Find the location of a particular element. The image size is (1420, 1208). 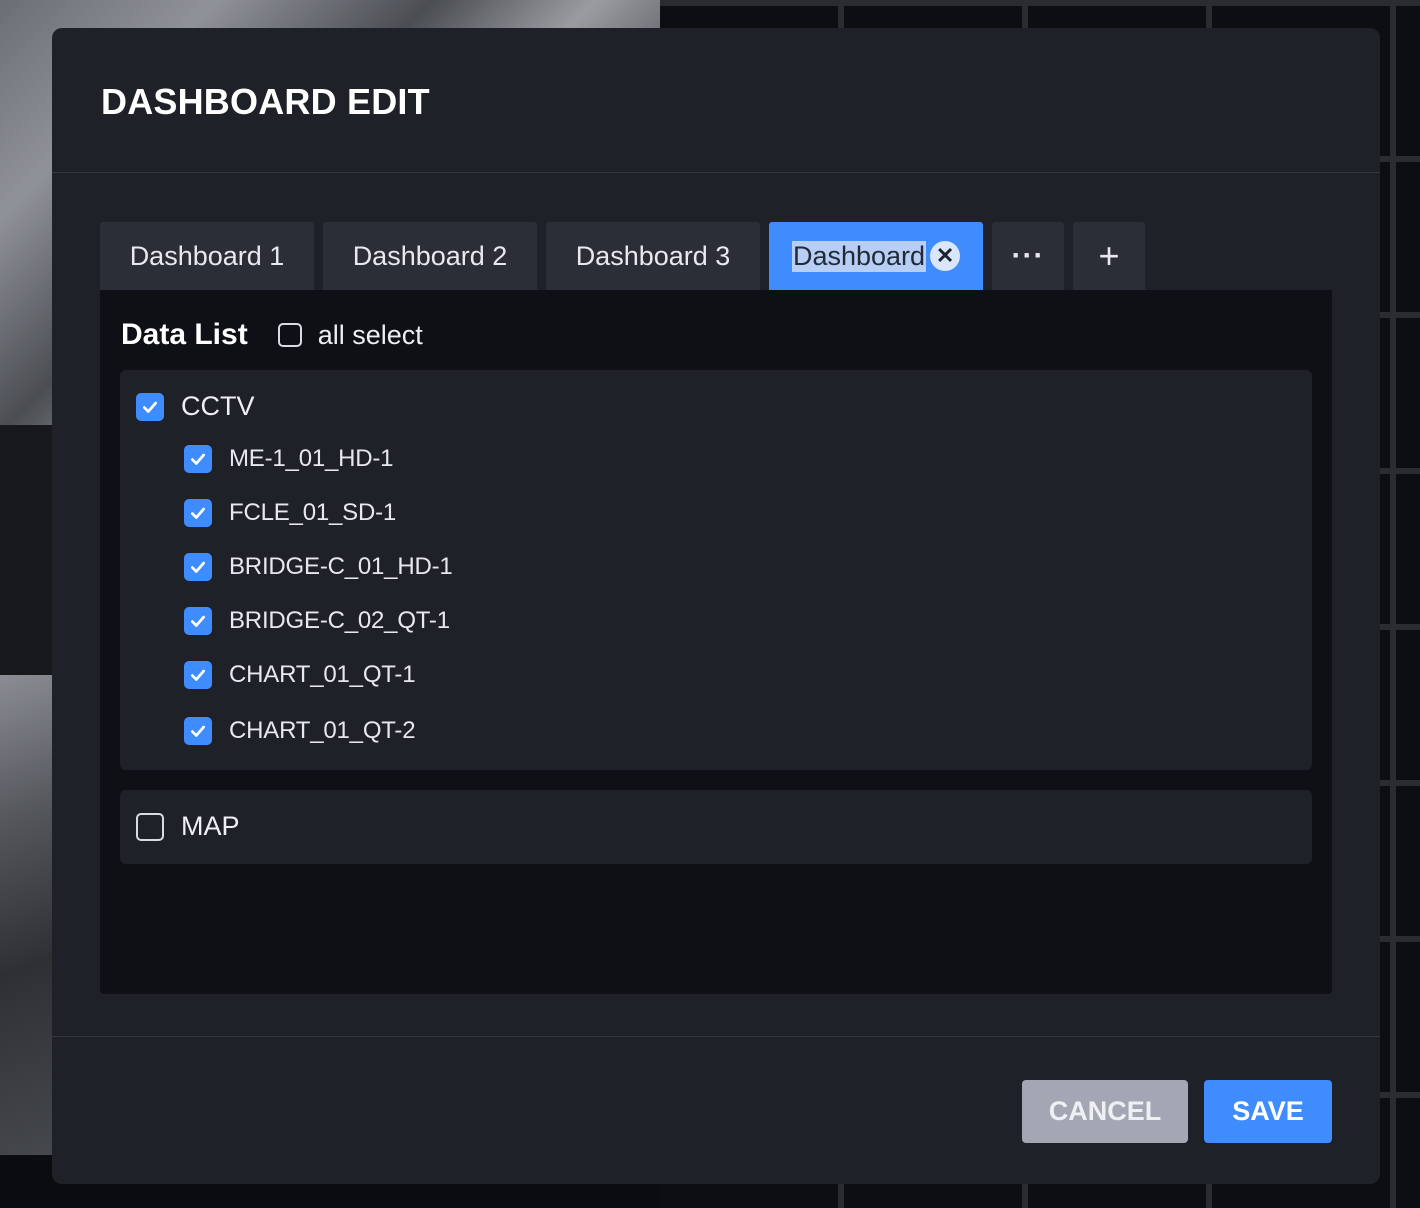

save-button: SAVE is located at coordinates (1268, 1111).